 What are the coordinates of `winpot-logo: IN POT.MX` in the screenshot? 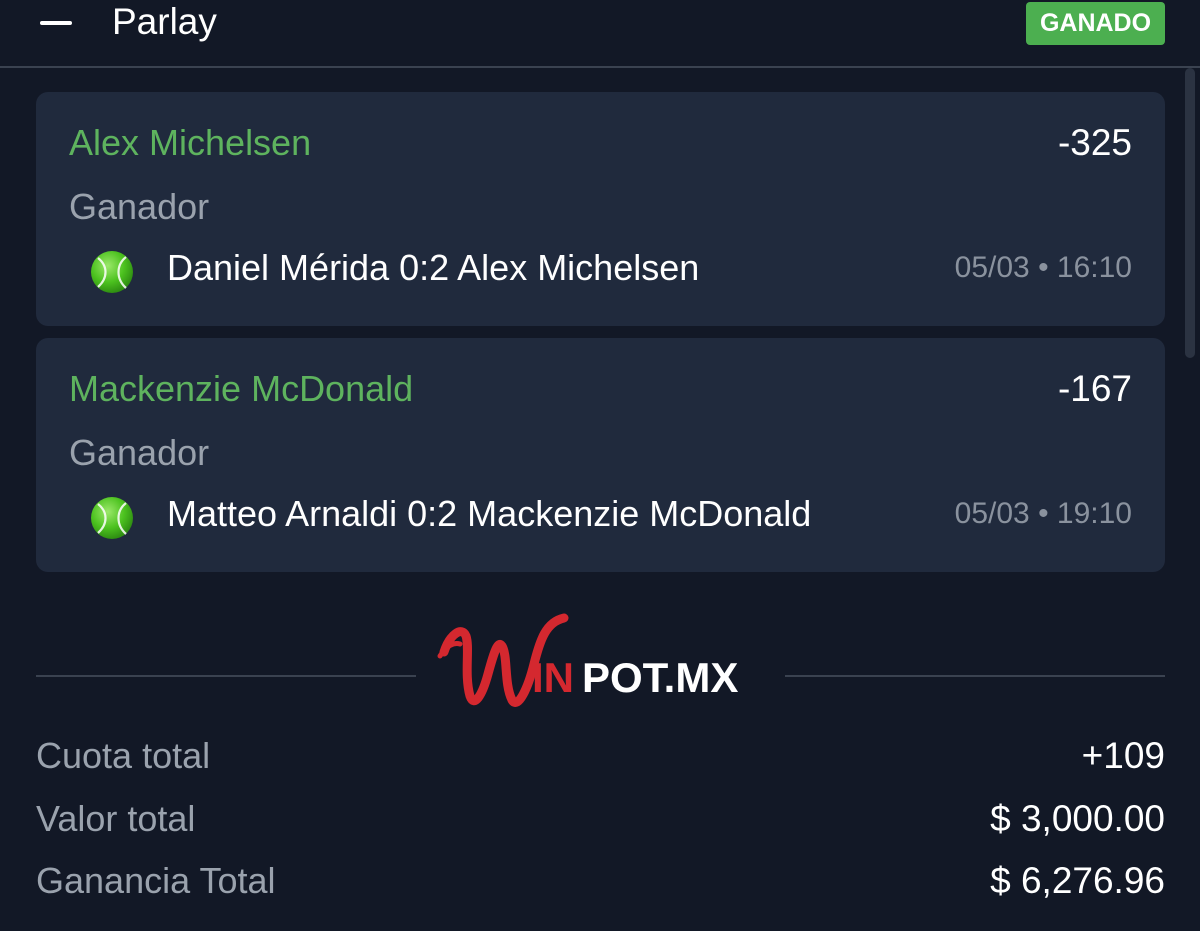 It's located at (587, 660).